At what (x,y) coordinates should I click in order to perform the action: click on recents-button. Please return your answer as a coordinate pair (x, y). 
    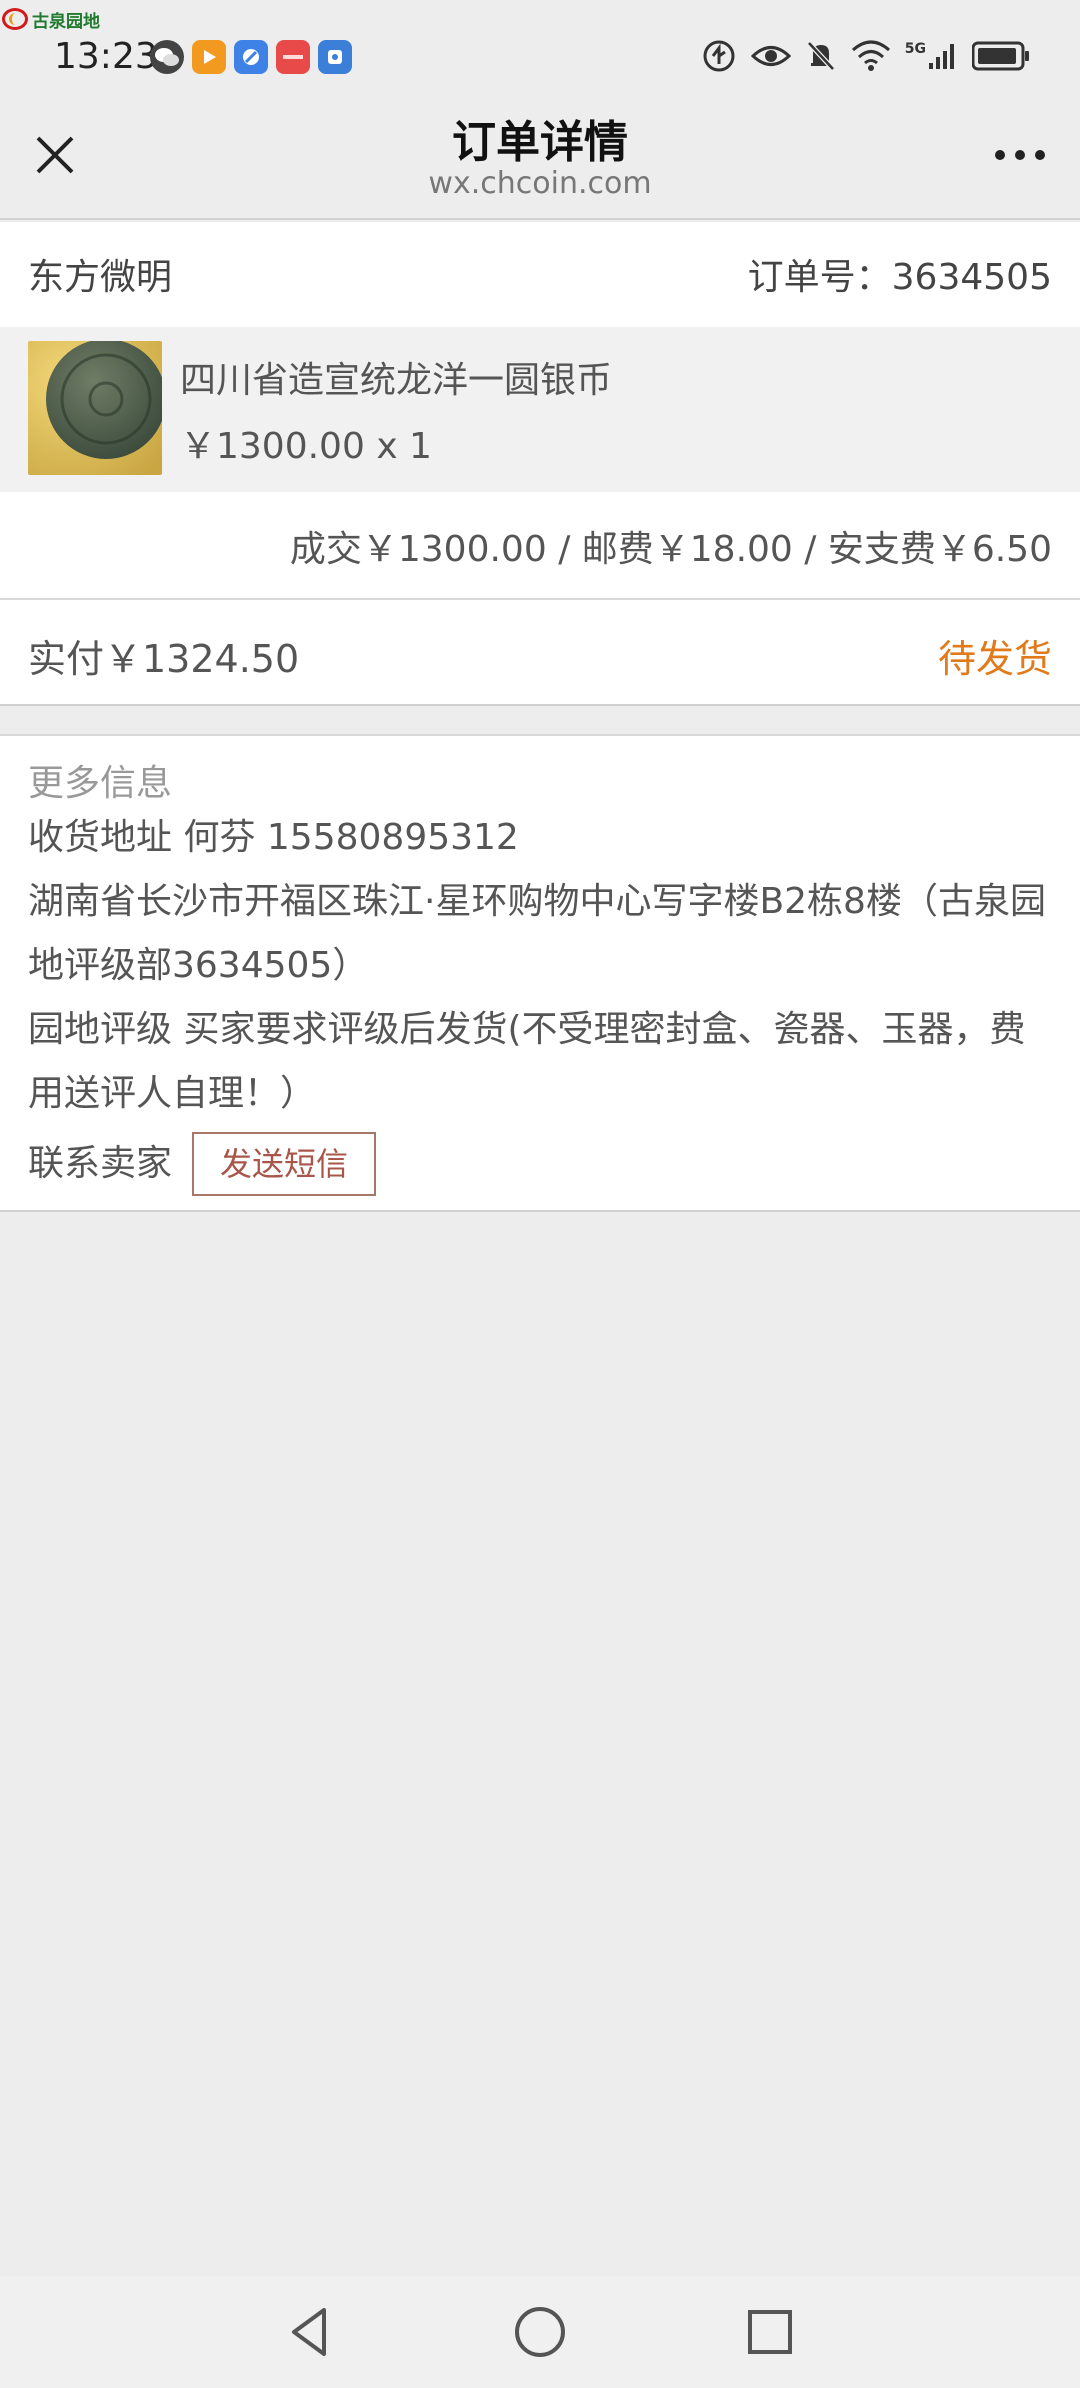
    Looking at the image, I should click on (770, 2332).